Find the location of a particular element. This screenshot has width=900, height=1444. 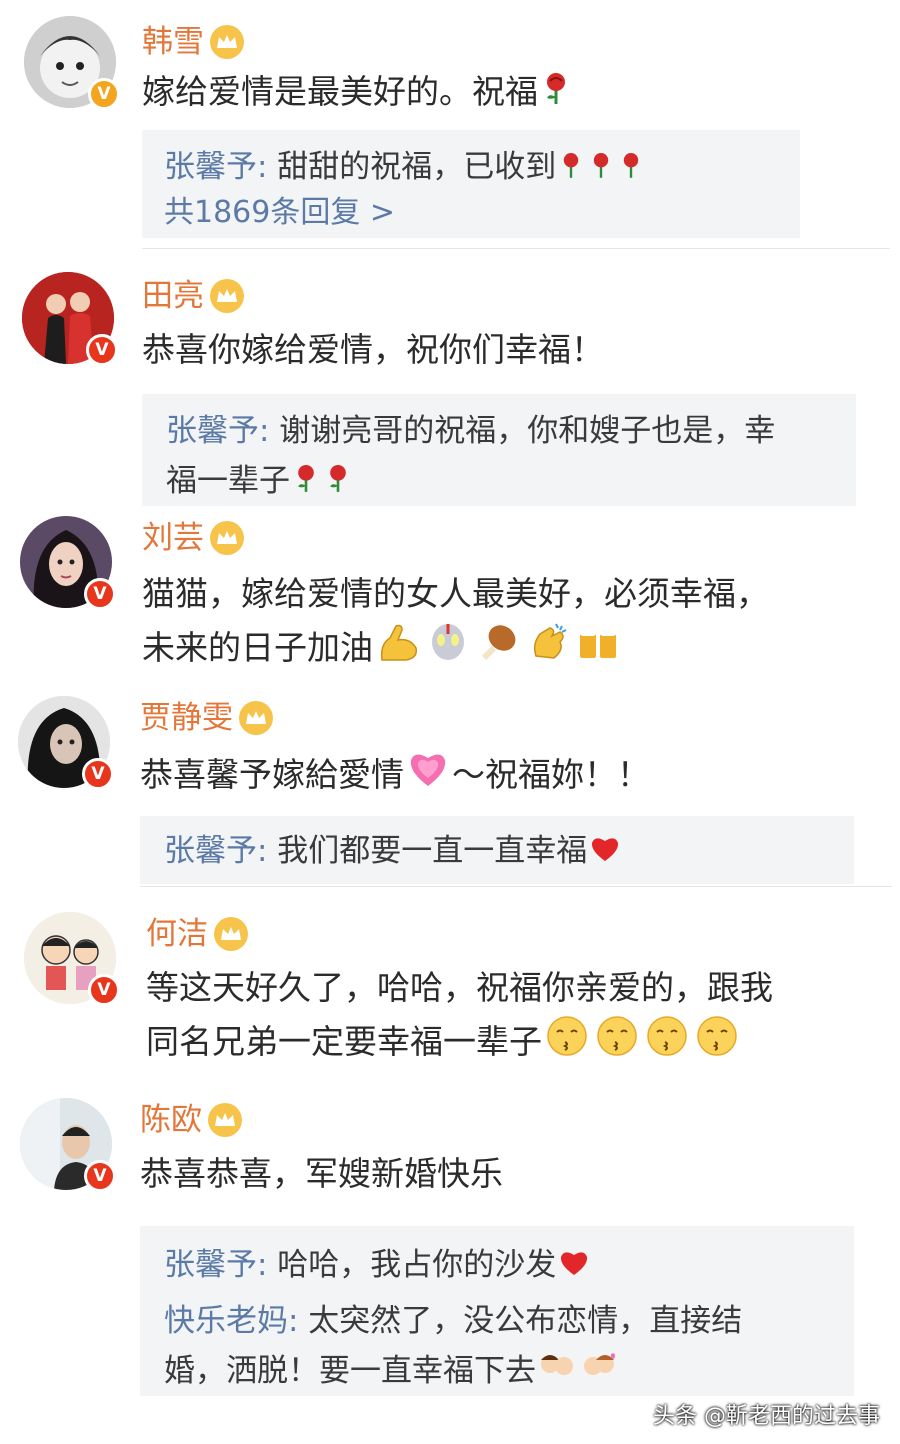

comment-text: 等这天好久了，哈哈，祝福你亲爱的，跟我 同名兄弟一定要幸福一辈子 is located at coordinates (459, 1017).